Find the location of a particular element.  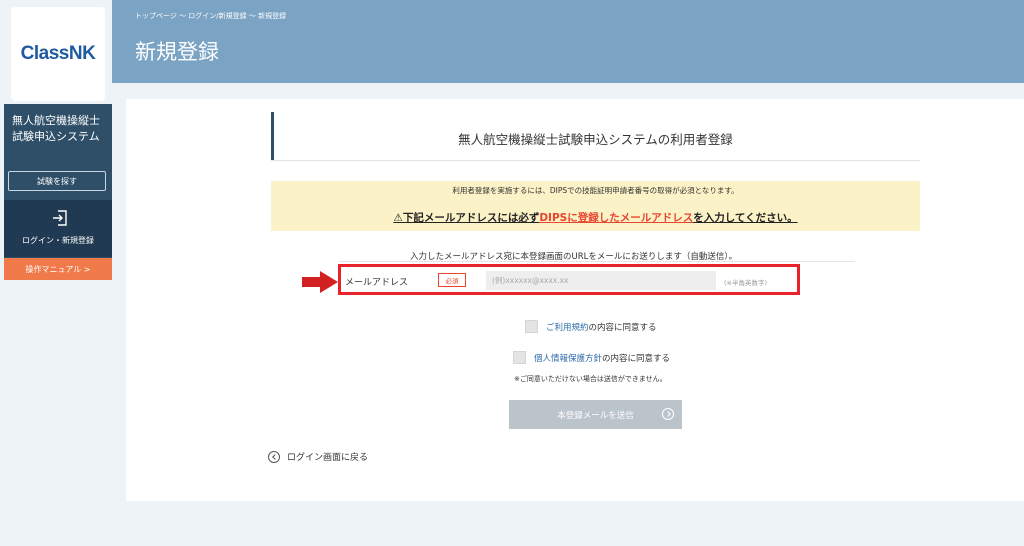

privacy-checkbox is located at coordinates (519, 357).